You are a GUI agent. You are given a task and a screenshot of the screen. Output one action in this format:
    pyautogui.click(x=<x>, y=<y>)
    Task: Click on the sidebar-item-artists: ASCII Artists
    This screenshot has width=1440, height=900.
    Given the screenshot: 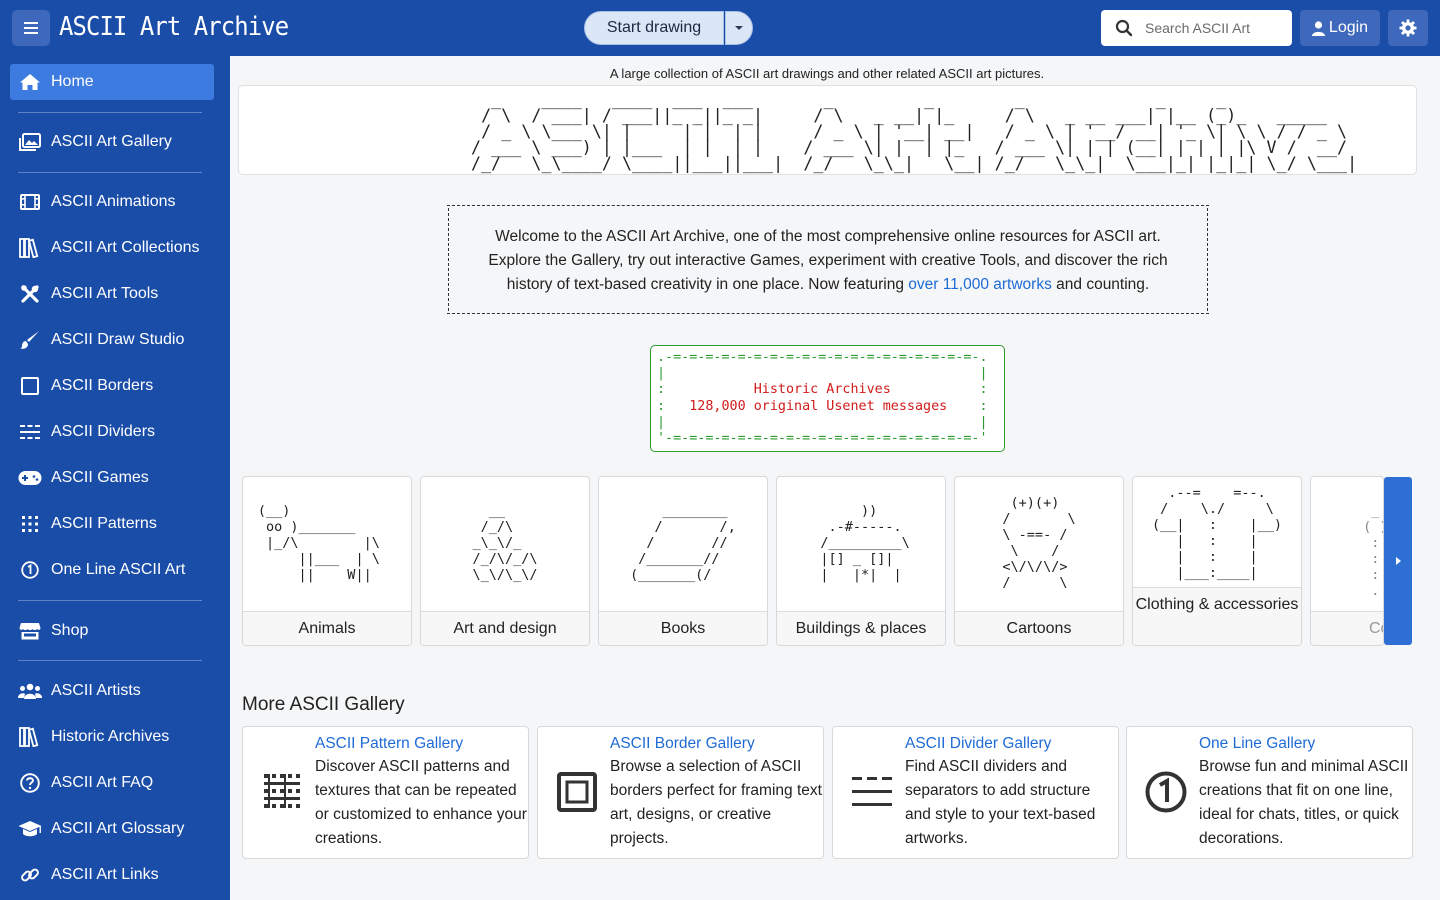 What is the action you would take?
    pyautogui.click(x=112, y=691)
    